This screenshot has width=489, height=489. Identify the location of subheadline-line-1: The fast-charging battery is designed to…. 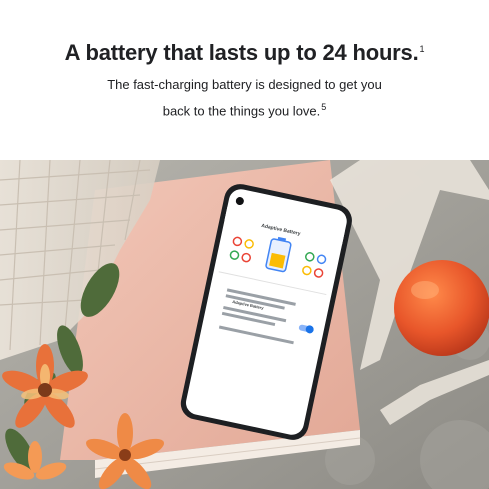
(244, 84).